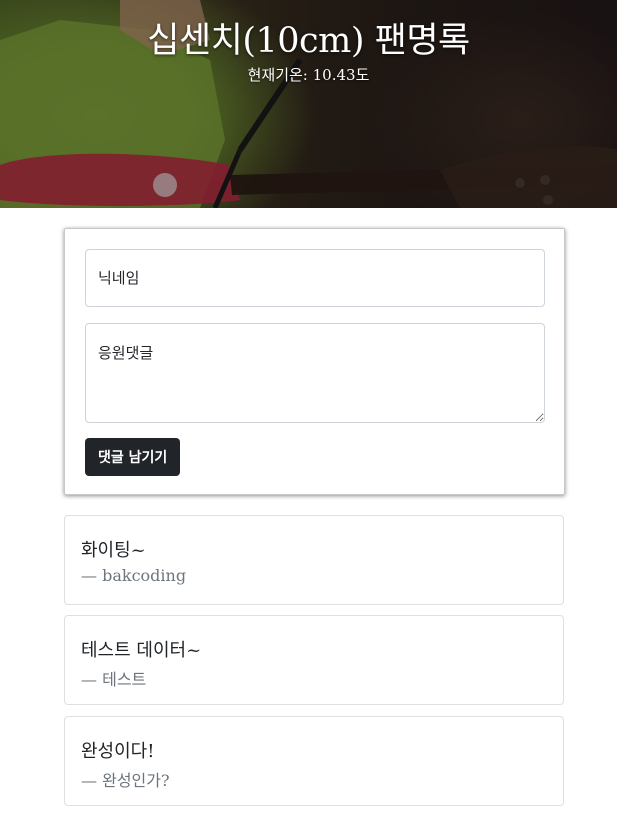  I want to click on comment-author: — 테스트, so click(113, 678).